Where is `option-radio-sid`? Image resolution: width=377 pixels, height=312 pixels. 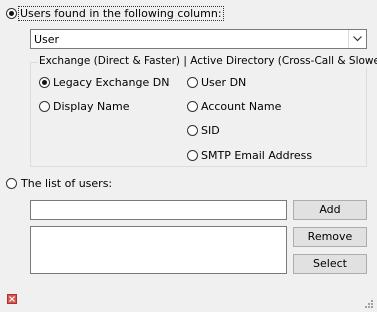
option-radio-sid is located at coordinates (192, 130).